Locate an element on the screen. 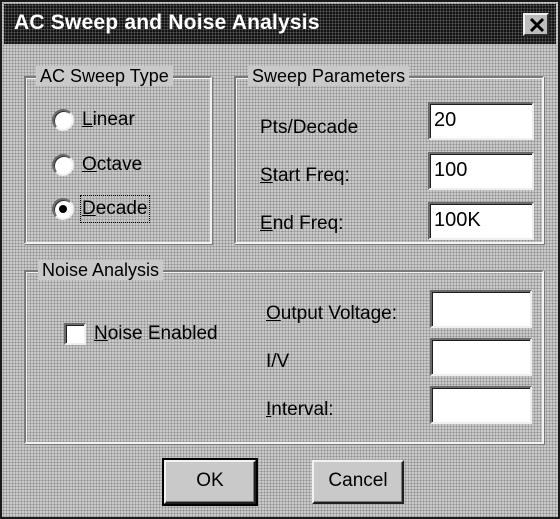 The height and width of the screenshot is (519, 560). iv-input is located at coordinates (481, 357).